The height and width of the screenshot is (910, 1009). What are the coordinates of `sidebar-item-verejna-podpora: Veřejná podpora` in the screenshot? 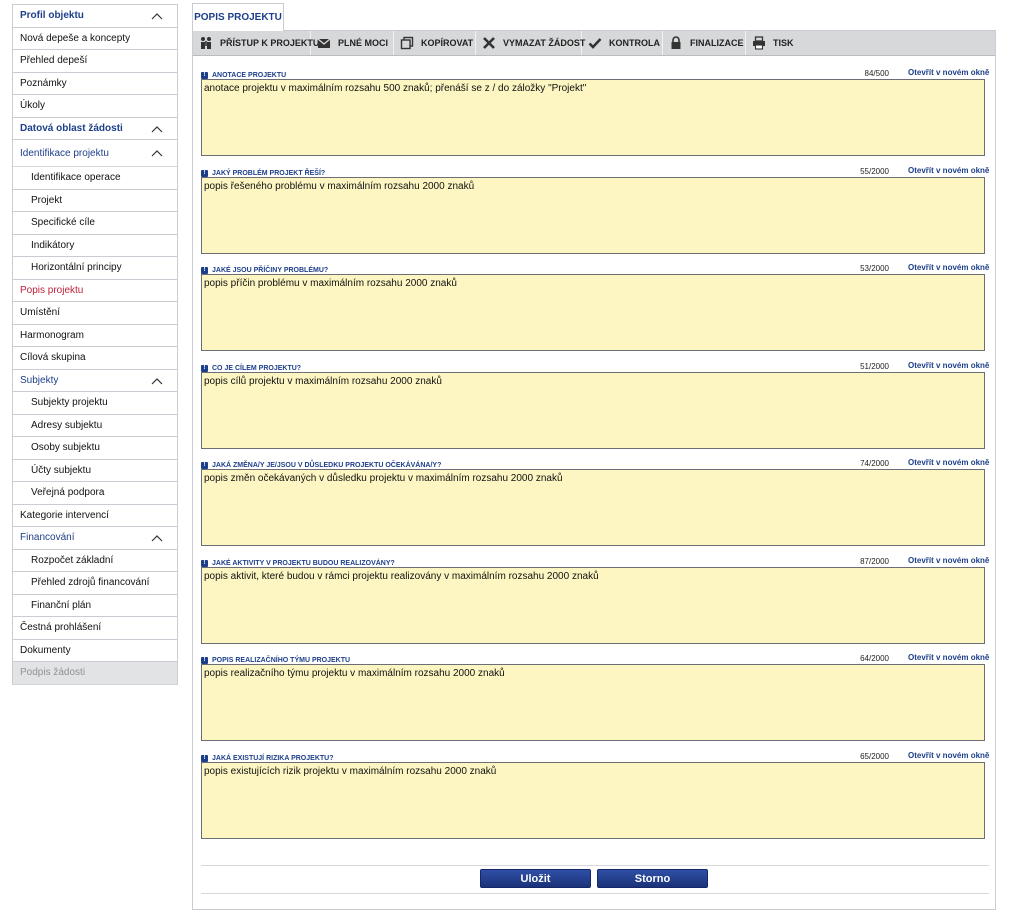 It's located at (95, 493).